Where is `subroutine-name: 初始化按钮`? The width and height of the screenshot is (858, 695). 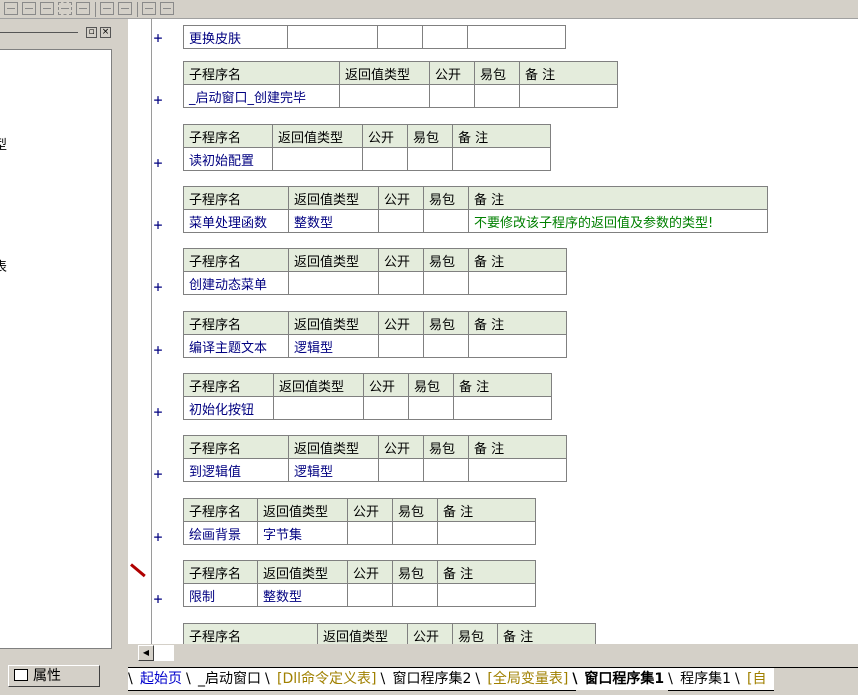
subroutine-name: 初始化按钮 is located at coordinates (228, 408).